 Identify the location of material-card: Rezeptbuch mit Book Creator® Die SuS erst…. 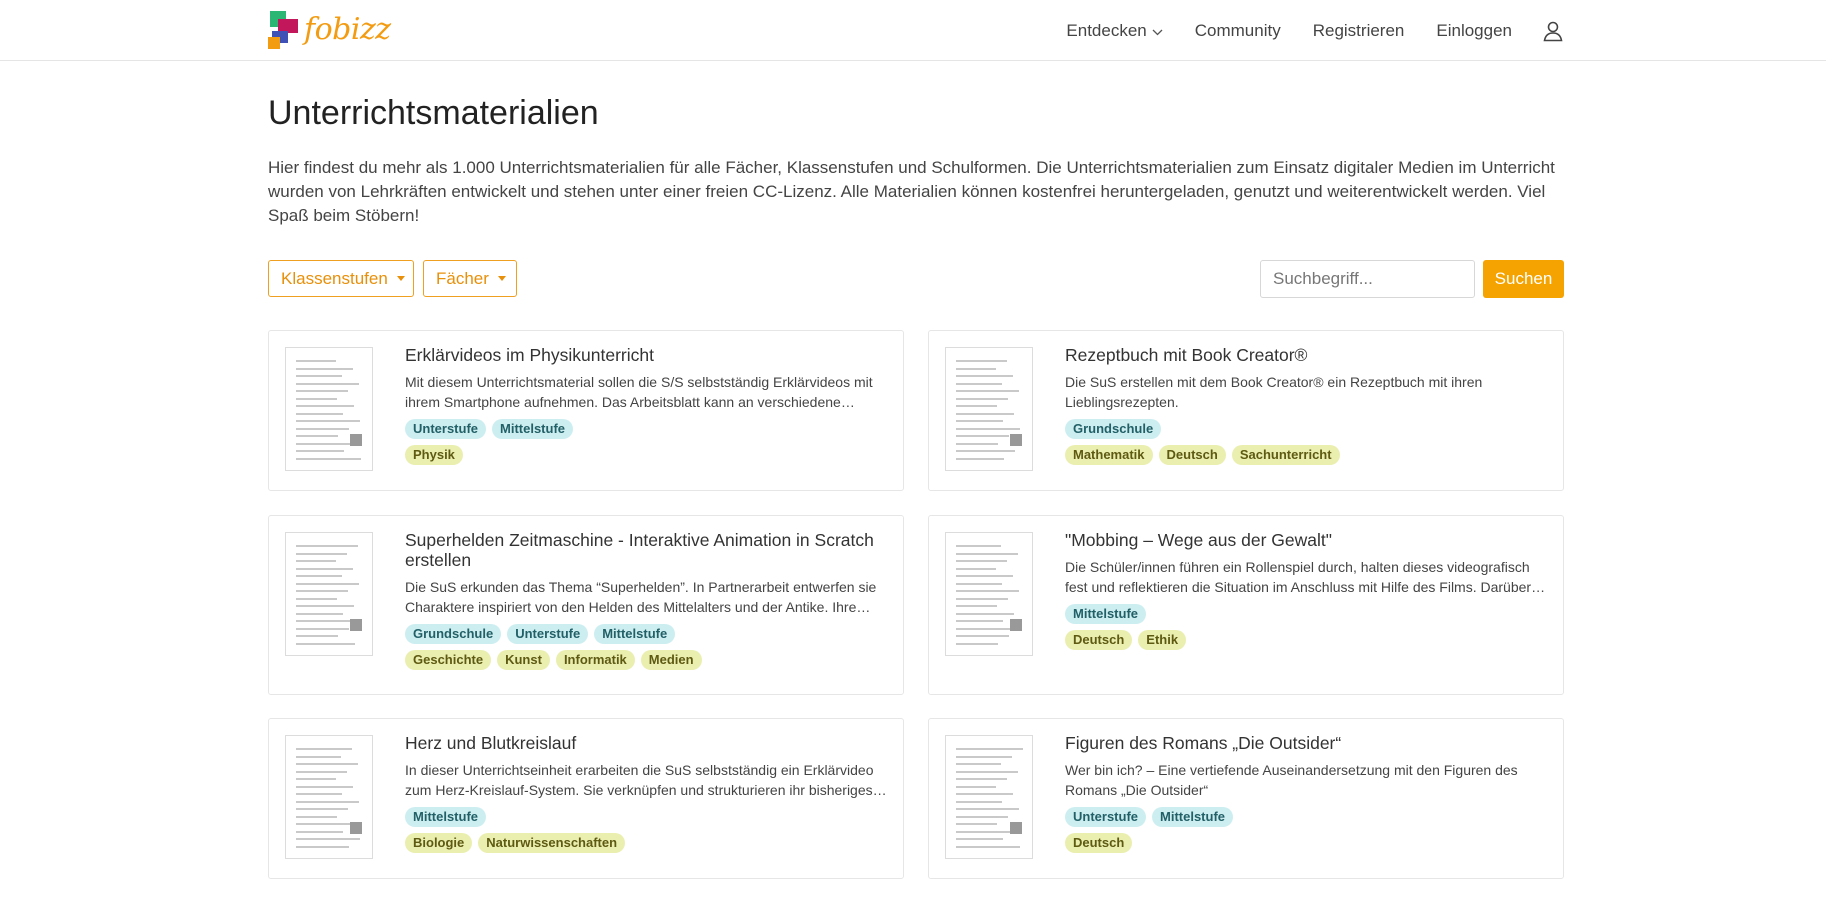
(1246, 410).